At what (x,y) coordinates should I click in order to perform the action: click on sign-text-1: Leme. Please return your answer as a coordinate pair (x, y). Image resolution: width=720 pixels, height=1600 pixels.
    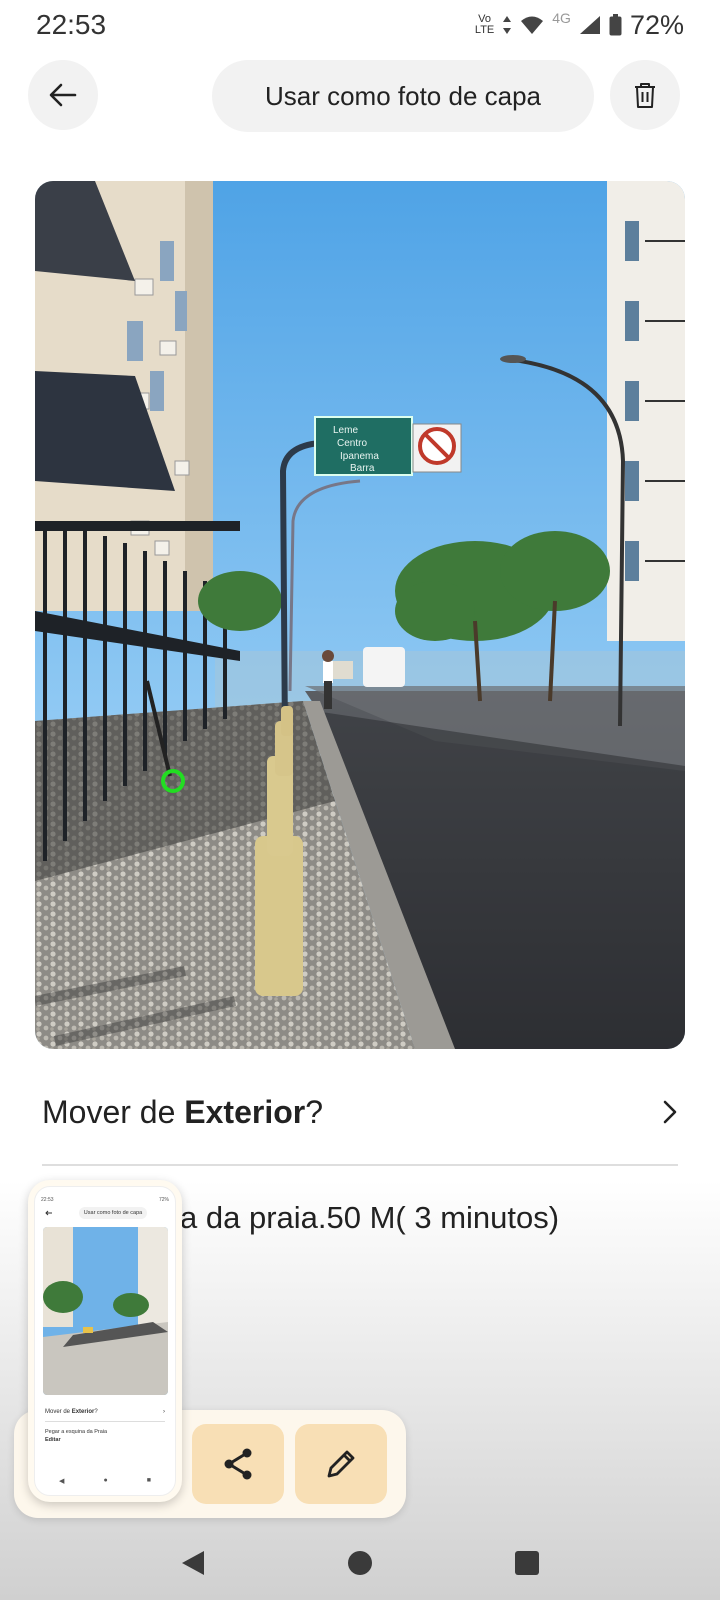
    Looking at the image, I should click on (345, 430).